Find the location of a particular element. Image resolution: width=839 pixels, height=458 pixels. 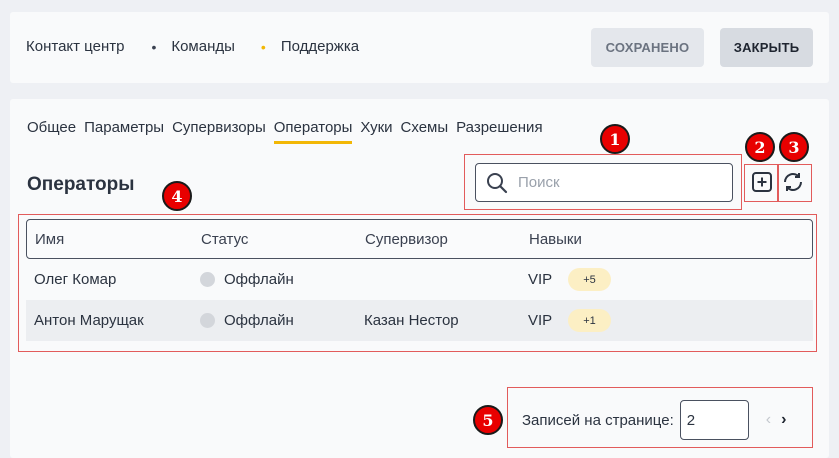

refresh-button is located at coordinates (793, 182).